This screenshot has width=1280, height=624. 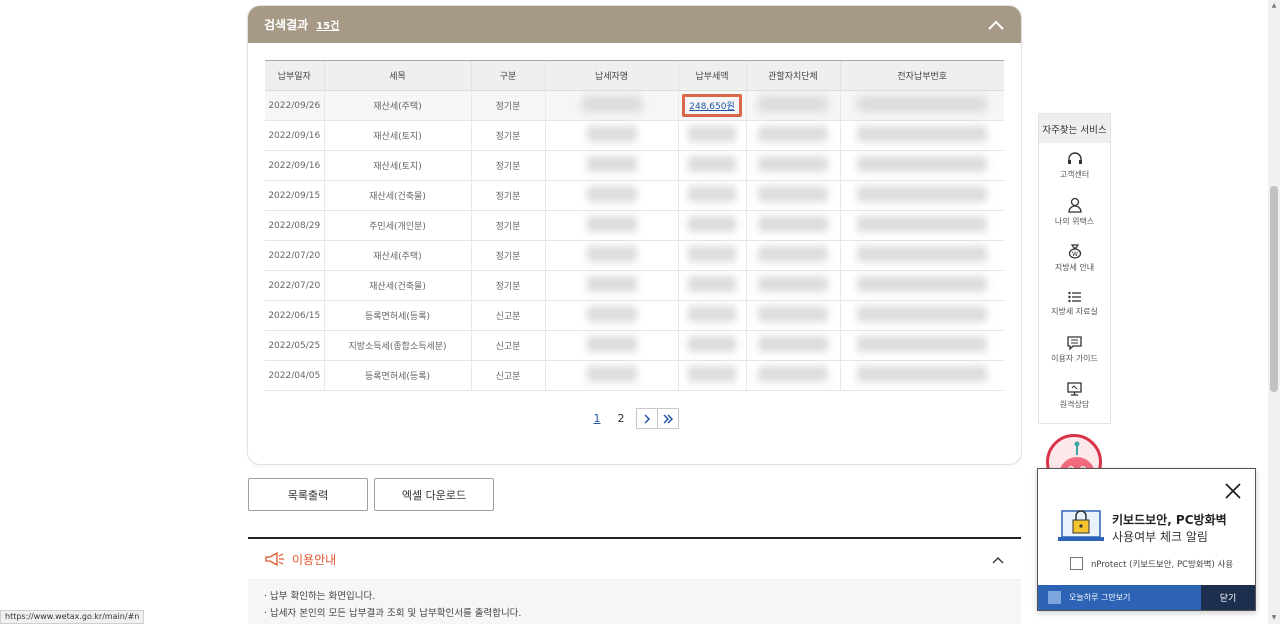 What do you see at coordinates (1074, 297) in the screenshot?
I see `list-icon` at bounding box center [1074, 297].